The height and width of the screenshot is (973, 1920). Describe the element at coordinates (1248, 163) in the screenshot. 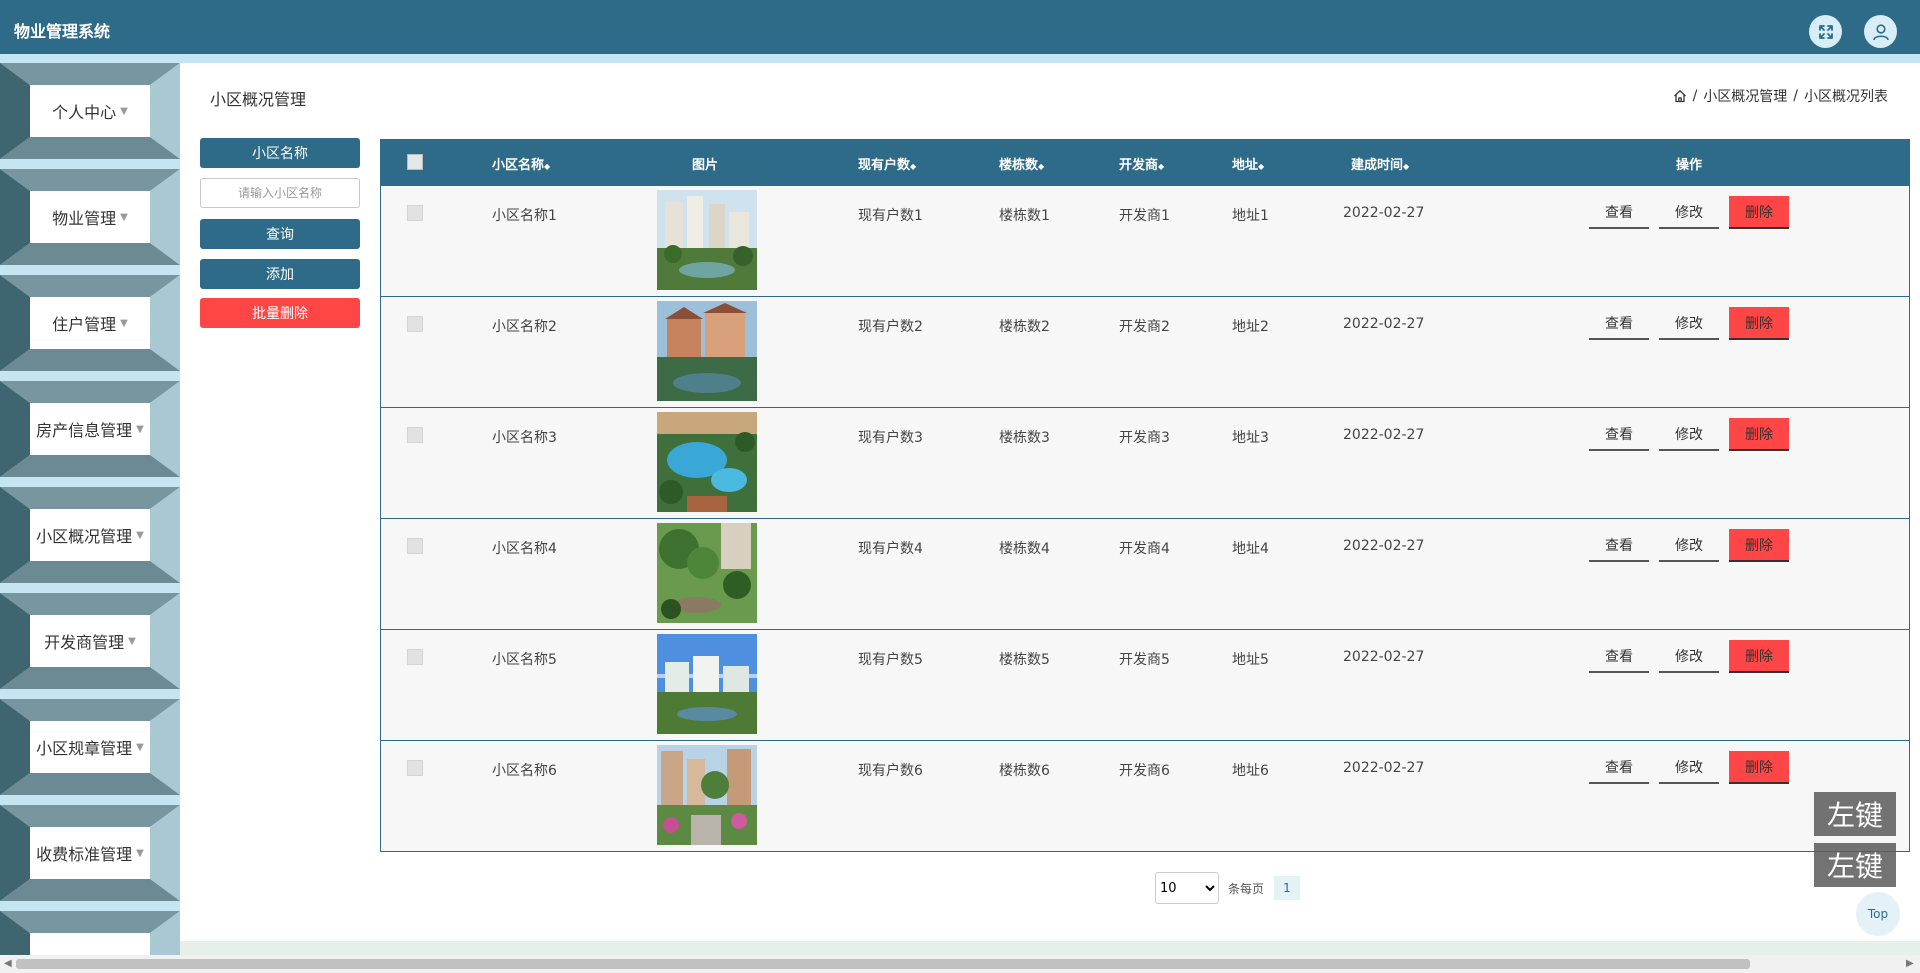

I see `column-header-address: 地址◆` at that location.